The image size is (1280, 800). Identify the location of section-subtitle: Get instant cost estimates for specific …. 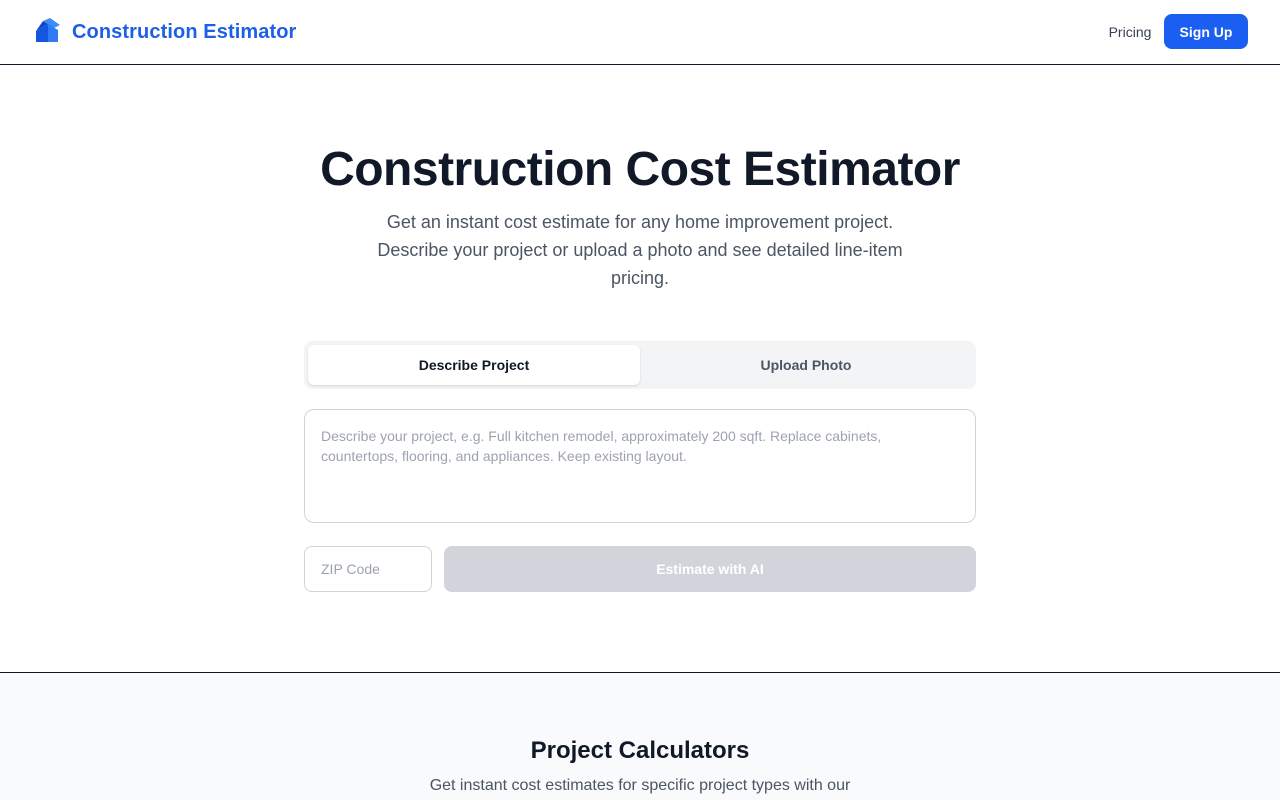
(640, 785).